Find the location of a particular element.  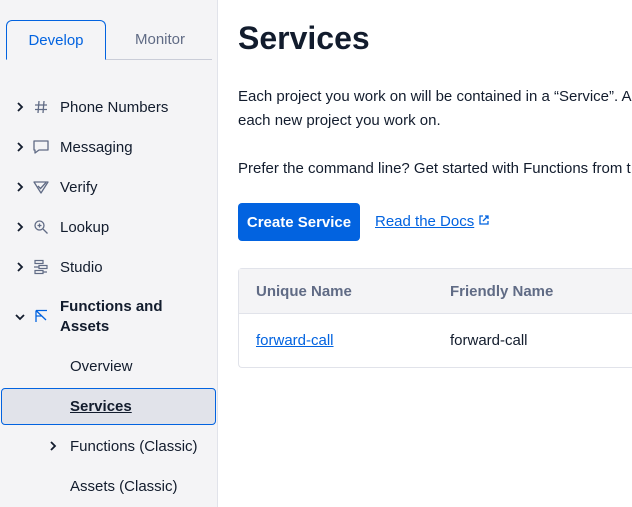

tab-develop: Develop is located at coordinates (56, 40).